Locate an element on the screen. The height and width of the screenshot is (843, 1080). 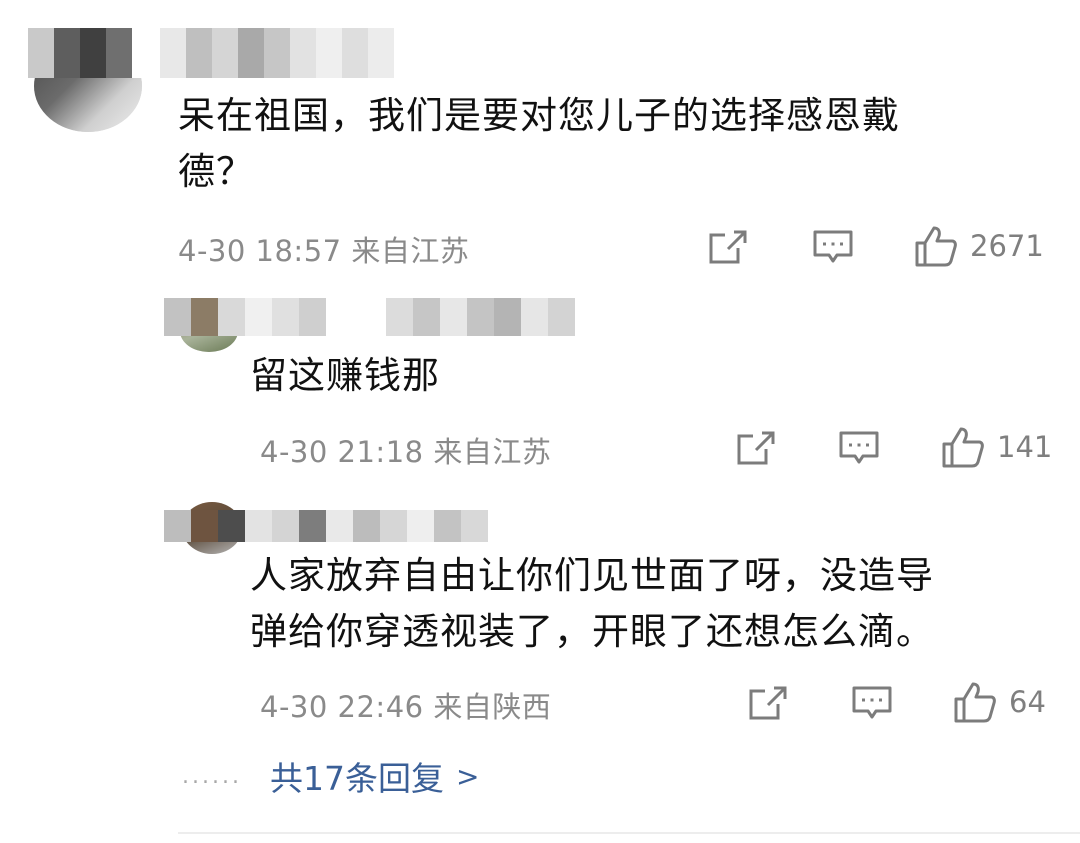
more-replies-link: ...... 共17条回复 > is located at coordinates (330, 776).